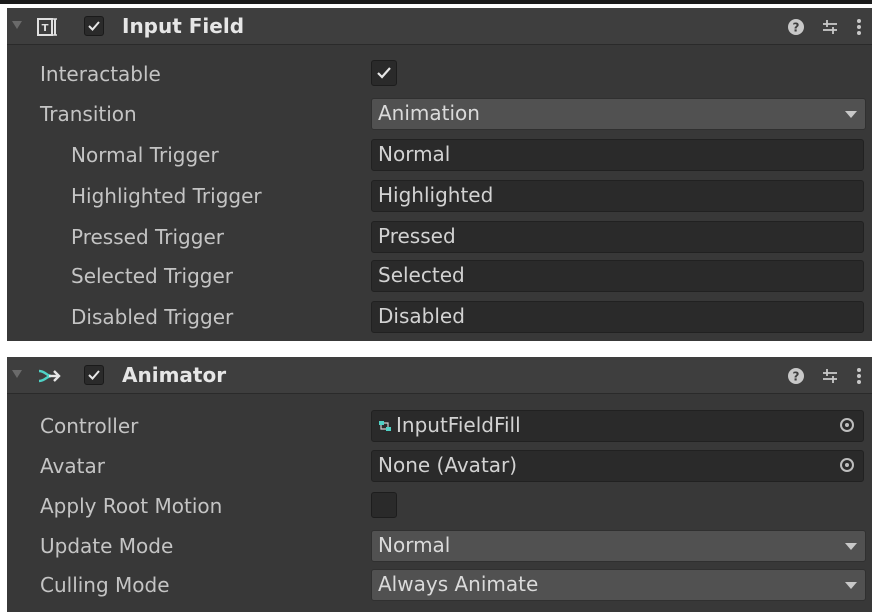  Describe the element at coordinates (439, 75) in the screenshot. I see `interactable-row: Interactable` at that location.